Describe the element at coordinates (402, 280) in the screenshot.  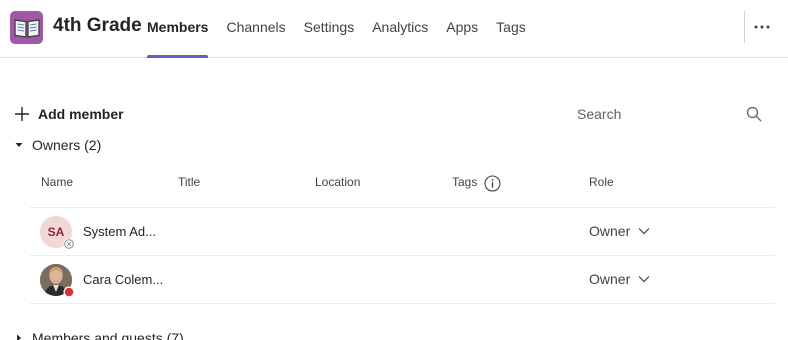
I see `table-row: Cara Colem... Owner` at that location.